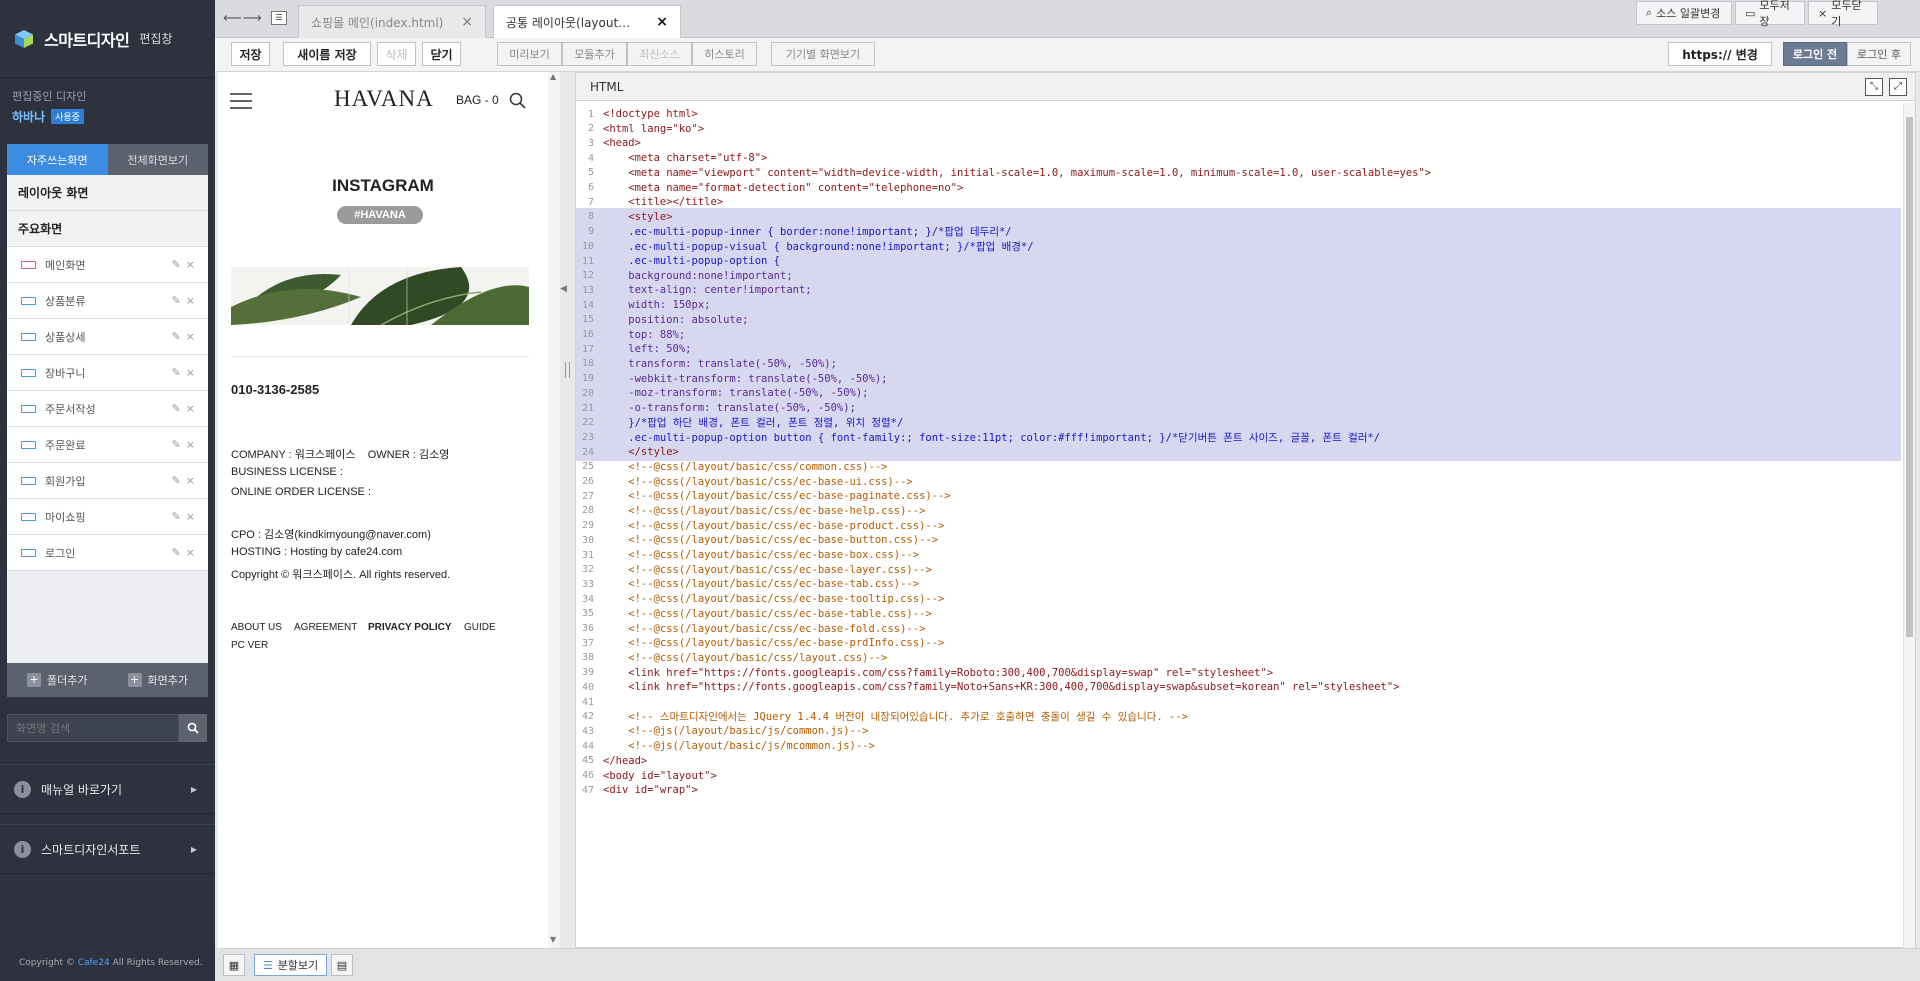 Image resolution: width=1920 pixels, height=981 pixels. Describe the element at coordinates (1238, 790) in the screenshot. I see `code-line: 47 <div id="wrap">` at that location.